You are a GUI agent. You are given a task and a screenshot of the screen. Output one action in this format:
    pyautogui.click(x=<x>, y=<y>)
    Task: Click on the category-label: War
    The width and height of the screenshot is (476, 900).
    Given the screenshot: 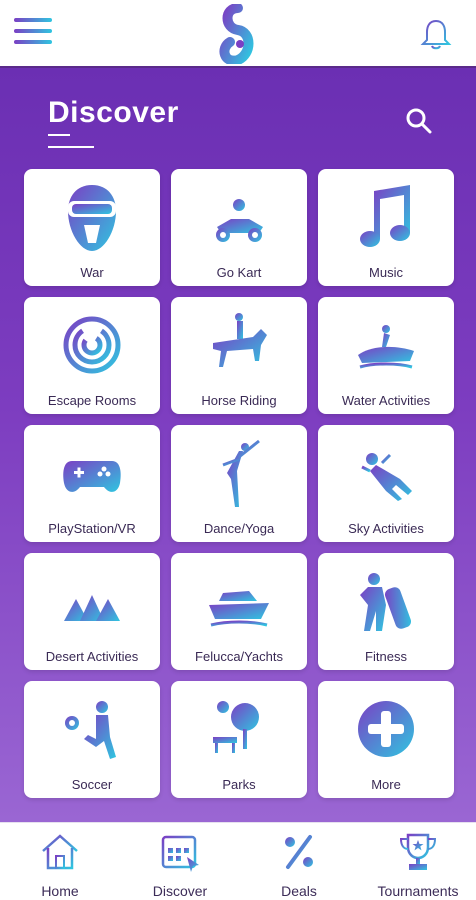 What is the action you would take?
    pyautogui.click(x=92, y=272)
    